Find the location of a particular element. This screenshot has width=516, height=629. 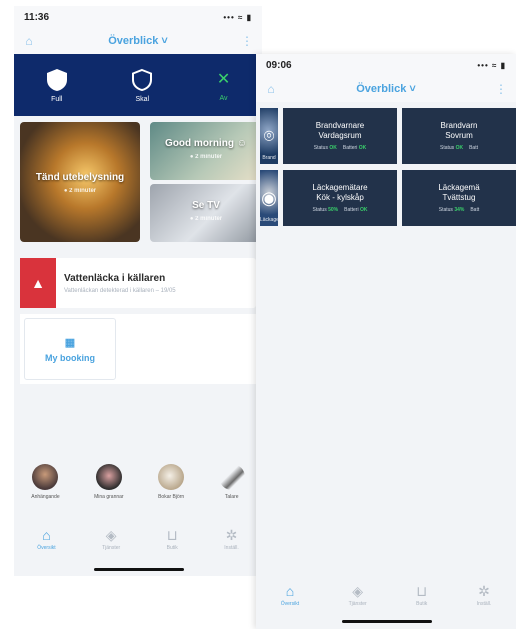

device-tile: Brandvarn Sovrum Status OK Batt is located at coordinates (459, 136).